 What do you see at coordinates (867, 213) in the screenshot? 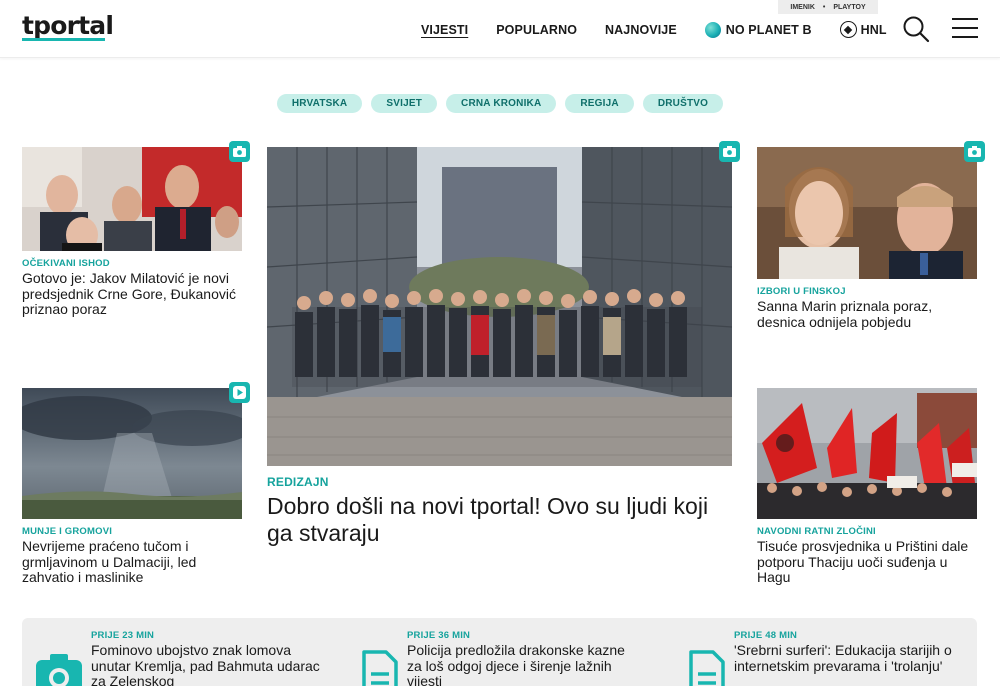
I see `article-image-finland` at bounding box center [867, 213].